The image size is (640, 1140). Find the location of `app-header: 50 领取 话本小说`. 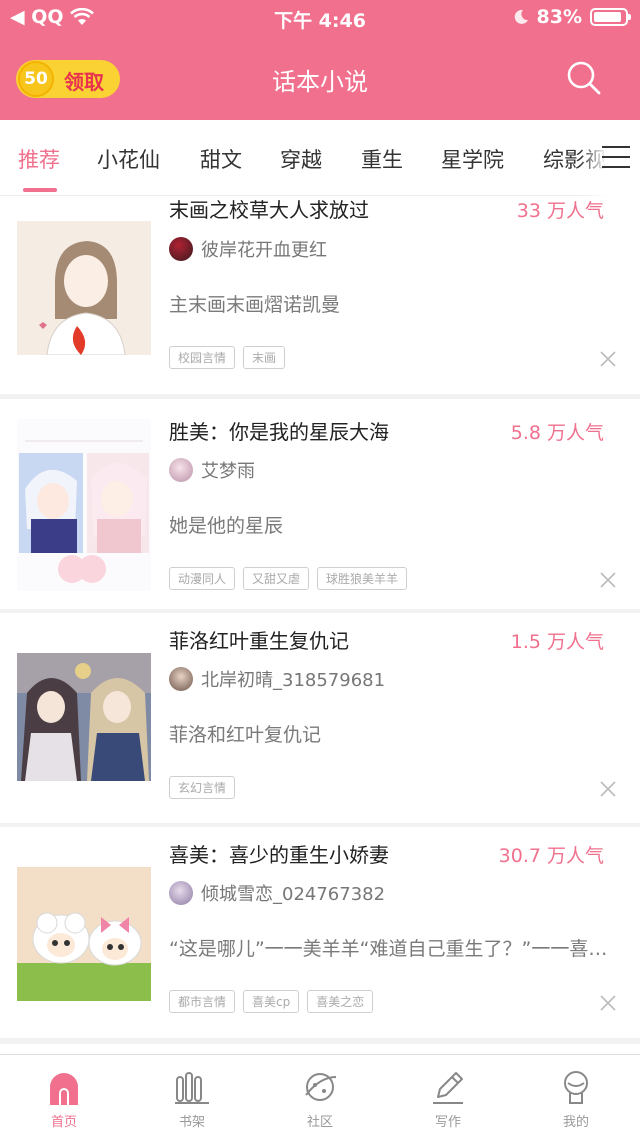

app-header: 50 领取 话本小说 is located at coordinates (320, 78).